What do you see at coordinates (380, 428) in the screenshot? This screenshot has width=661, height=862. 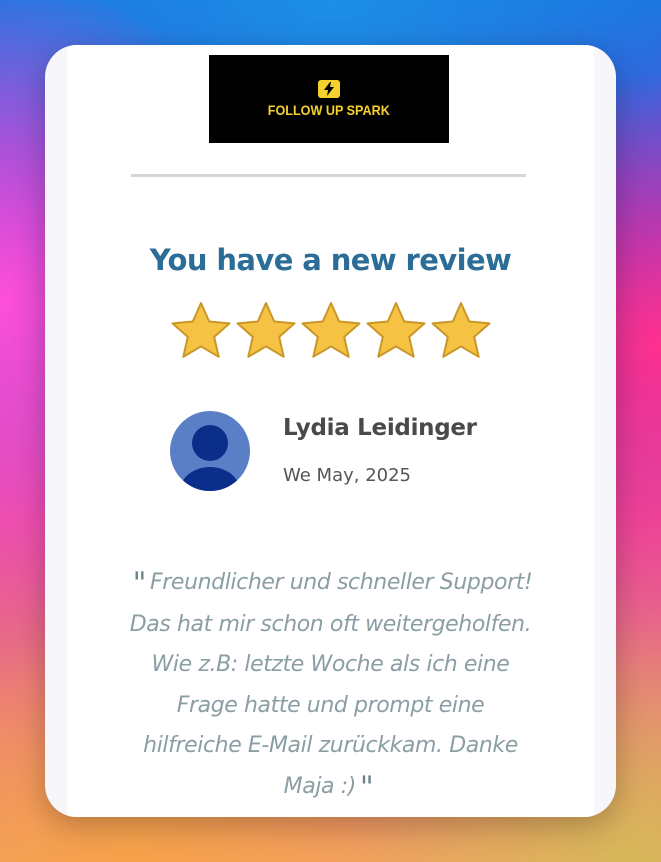 I see `reviewer-name: Lydia Leidinger` at bounding box center [380, 428].